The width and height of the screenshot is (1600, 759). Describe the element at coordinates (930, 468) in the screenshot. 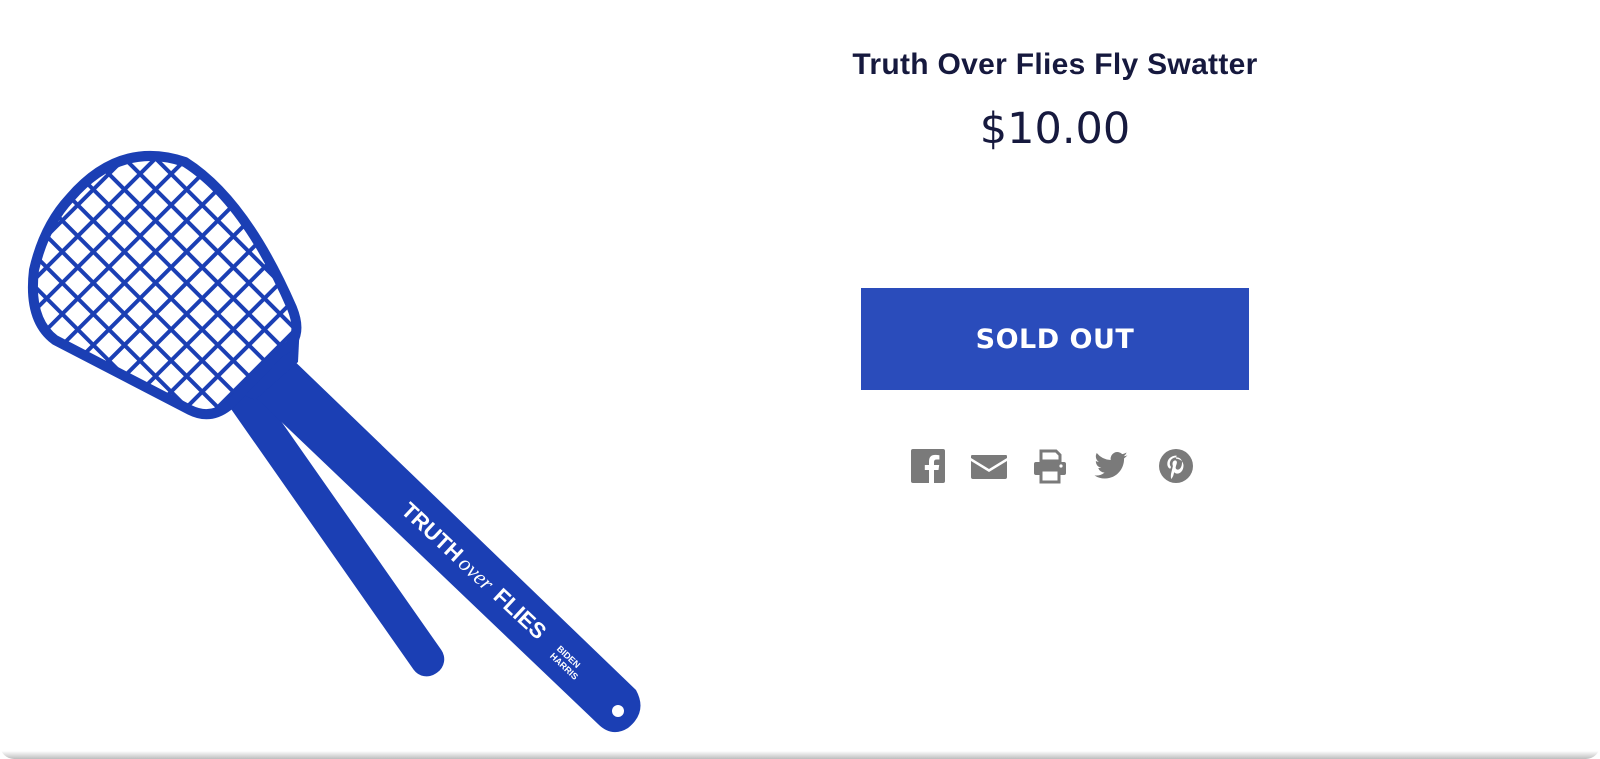

I see `facebook-icon` at that location.